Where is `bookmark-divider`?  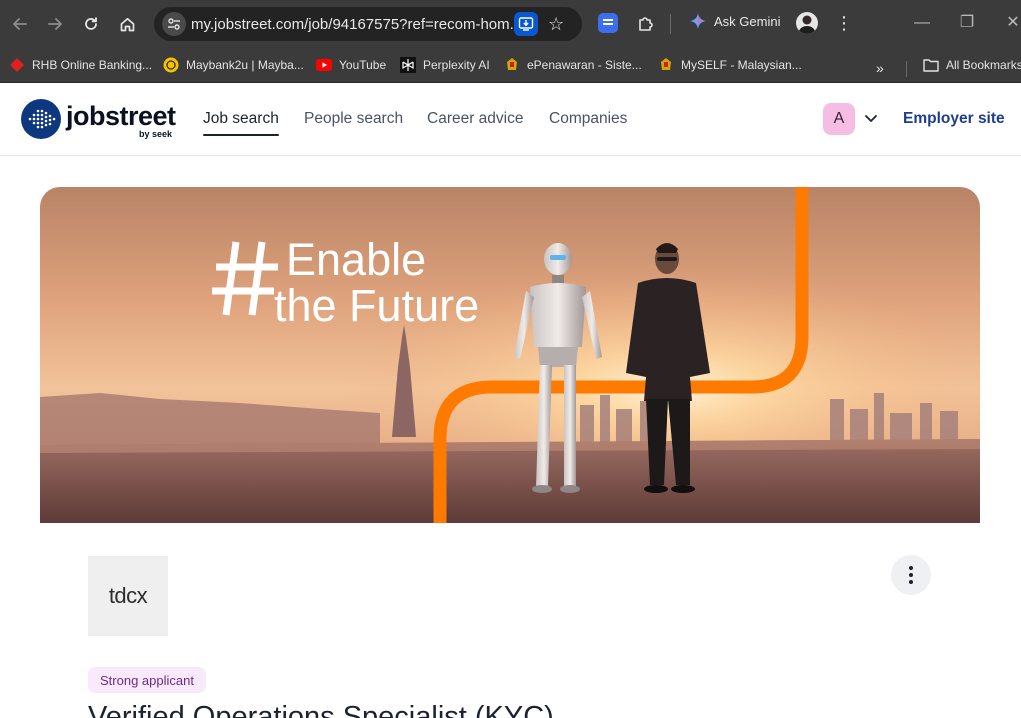
bookmark-divider is located at coordinates (906, 69).